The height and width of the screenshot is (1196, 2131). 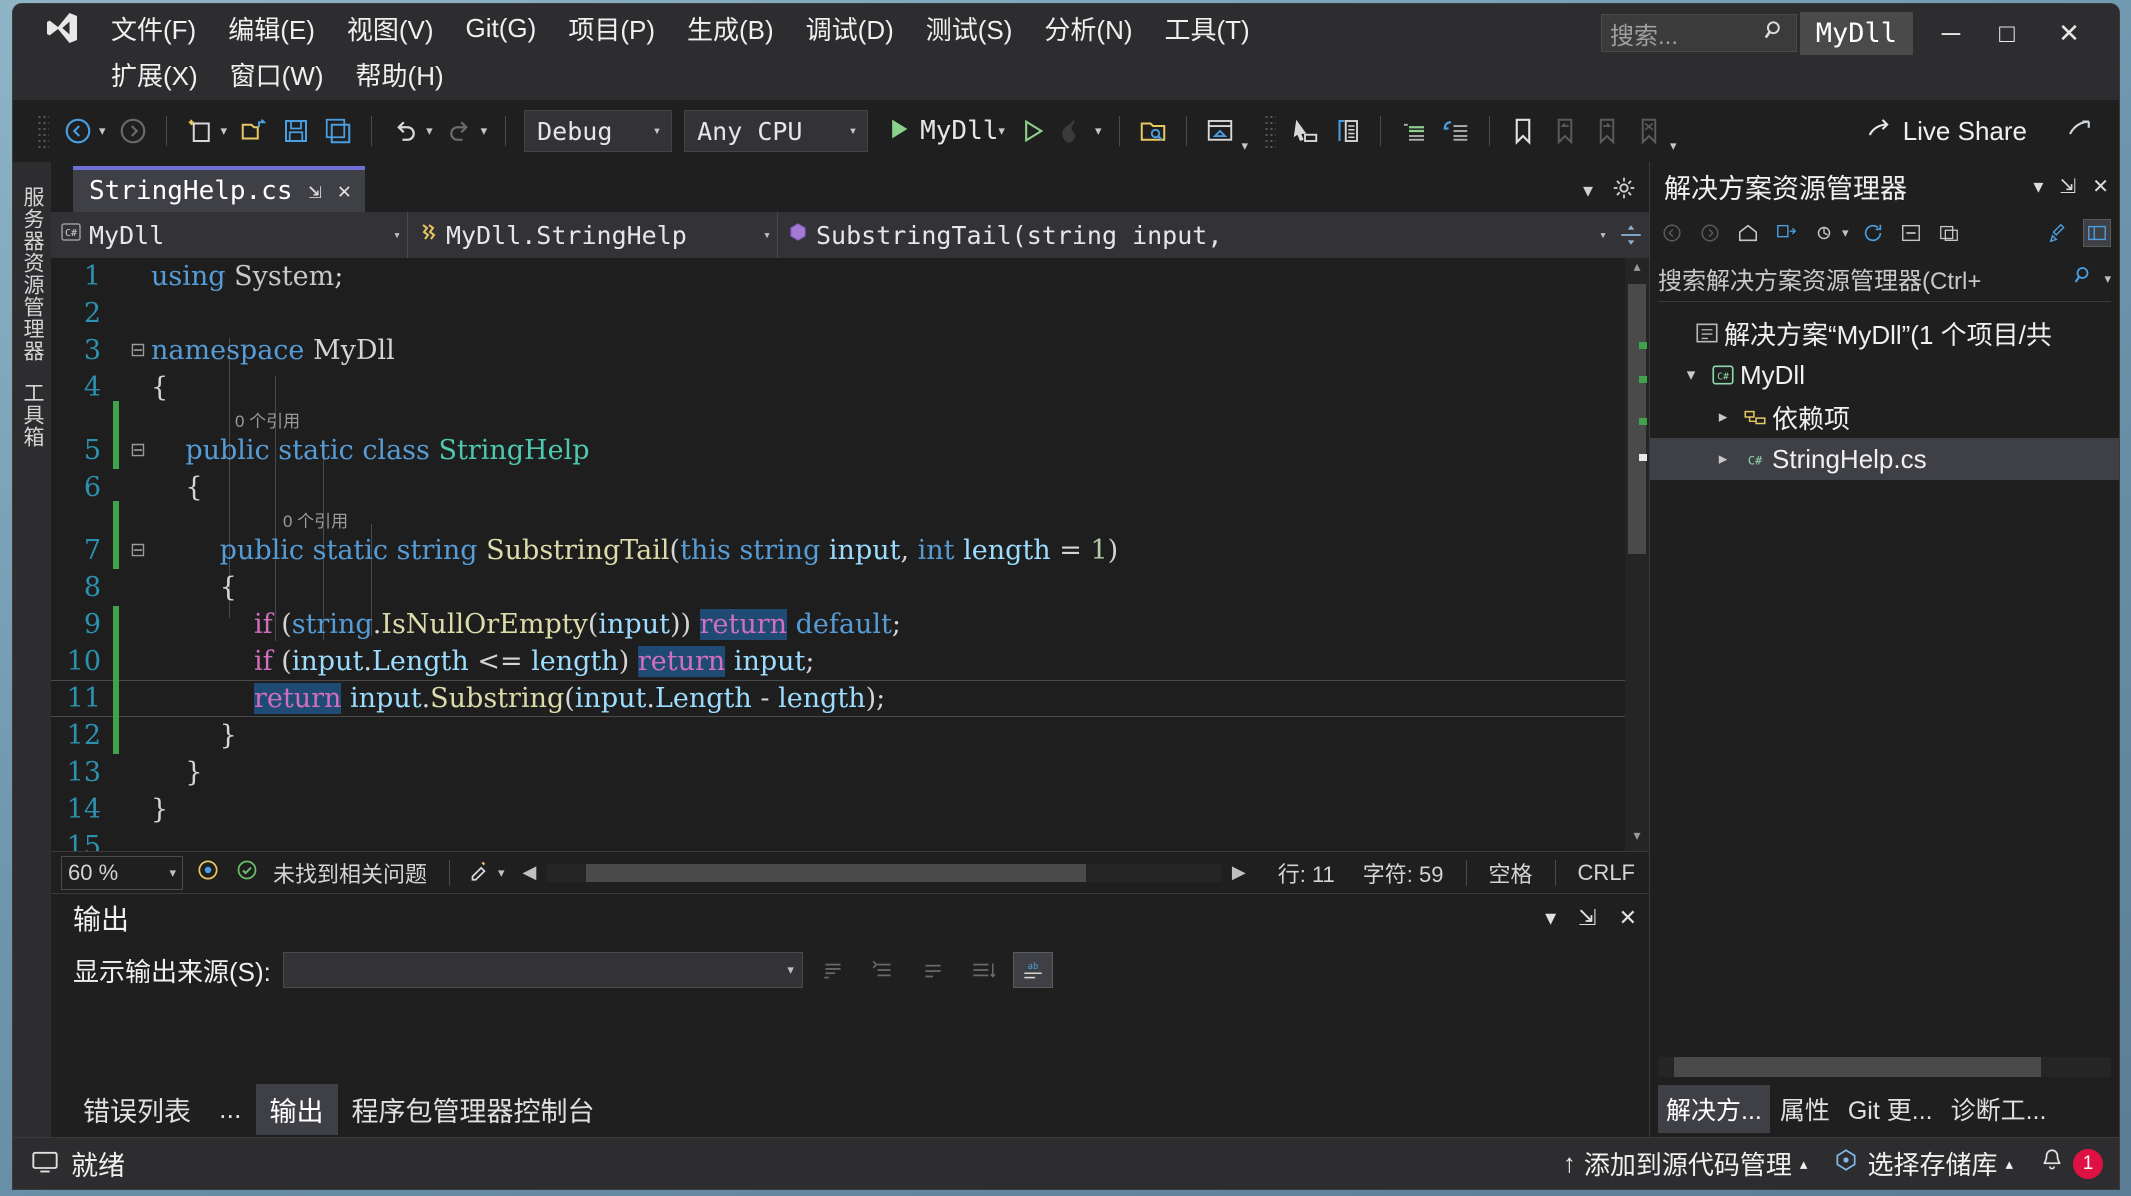 What do you see at coordinates (1414, 131) in the screenshot?
I see `comment-icon` at bounding box center [1414, 131].